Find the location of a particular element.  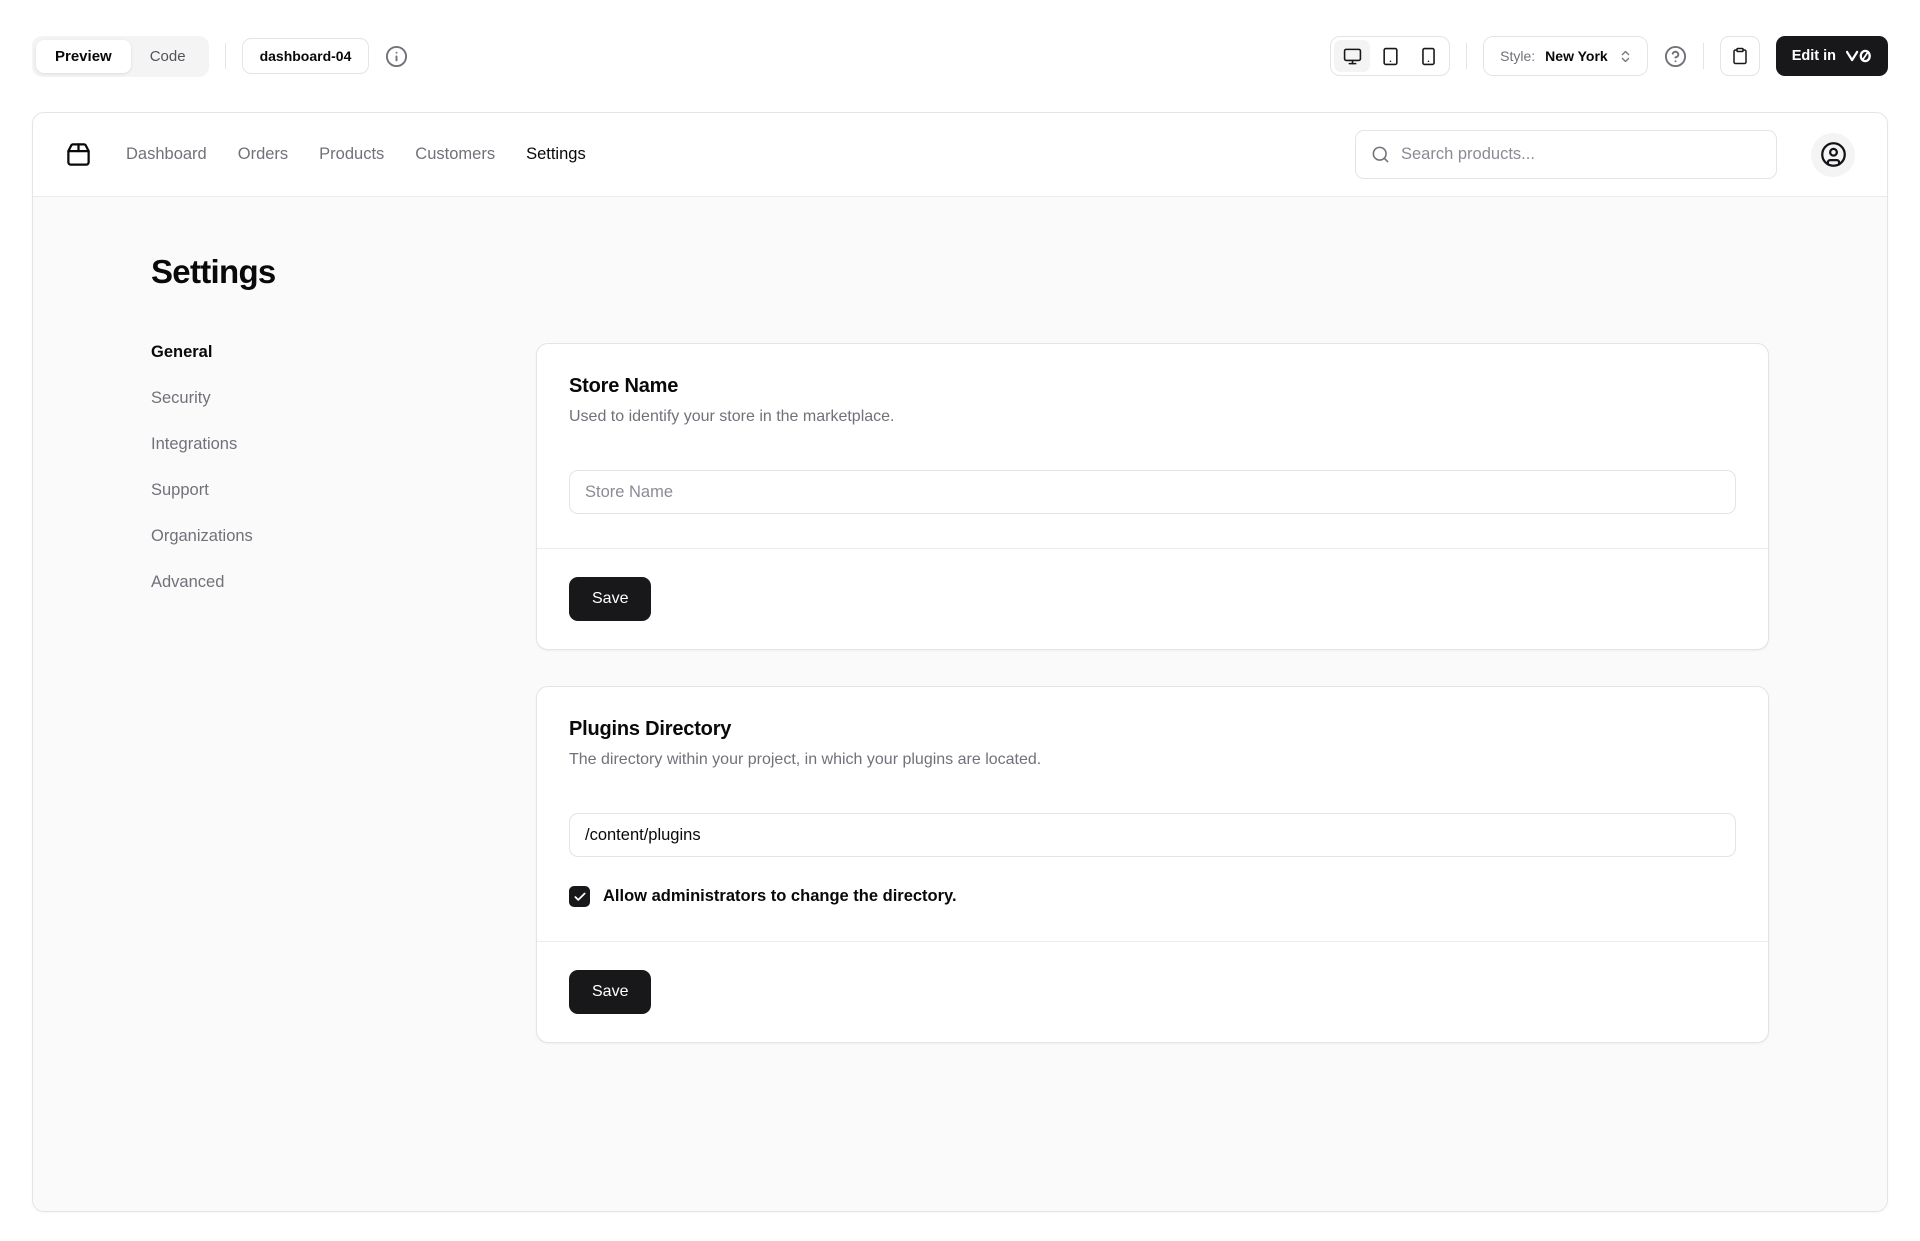

nav-link-settings: Settings is located at coordinates (556, 154).